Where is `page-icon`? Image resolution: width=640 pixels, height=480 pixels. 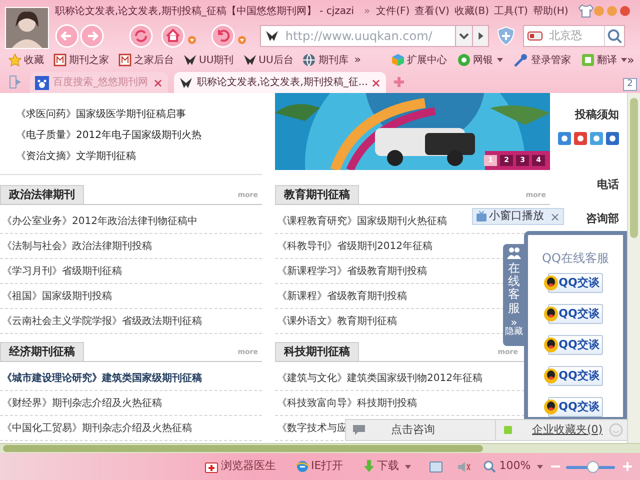
page-icon is located at coordinates (125, 60).